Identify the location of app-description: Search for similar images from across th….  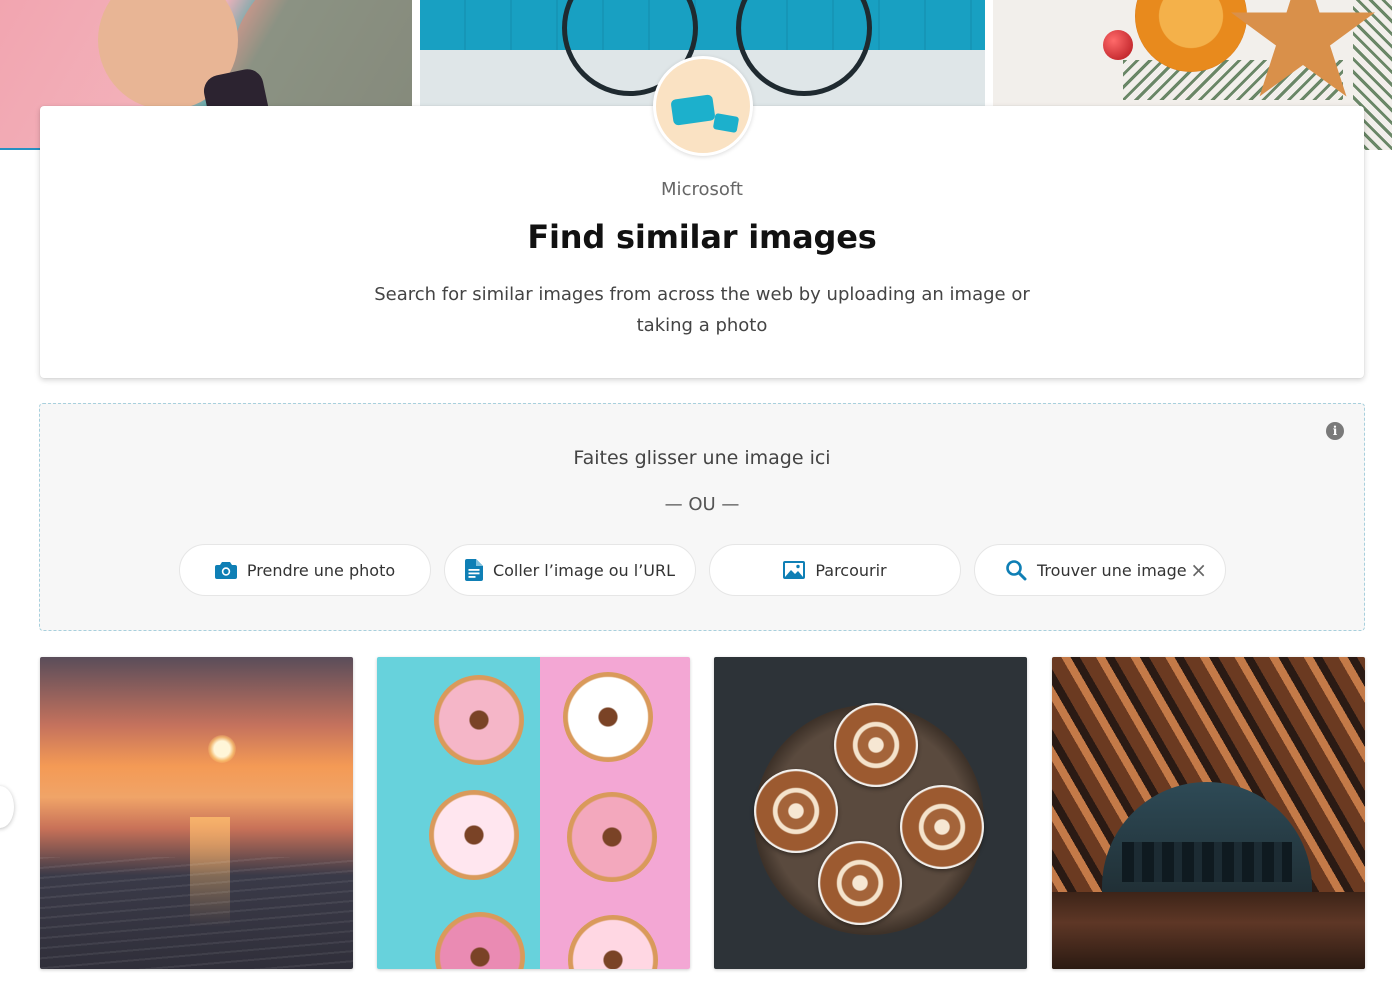
(702, 310).